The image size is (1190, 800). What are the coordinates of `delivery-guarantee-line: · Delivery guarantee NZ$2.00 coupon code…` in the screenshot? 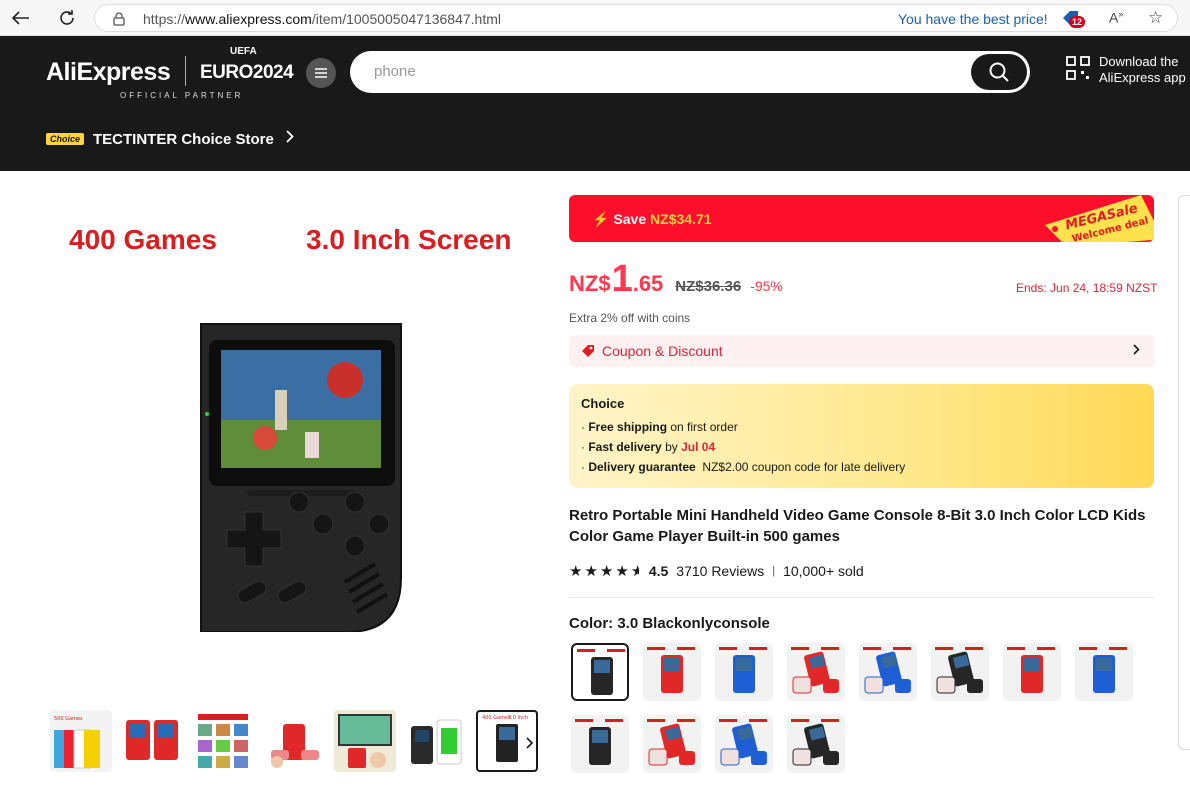 It's located at (743, 467).